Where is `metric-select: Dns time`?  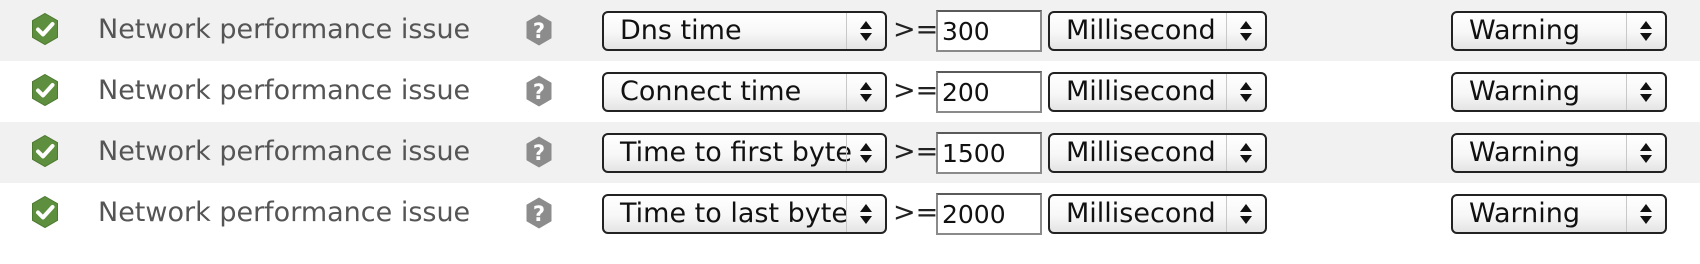 metric-select: Dns time is located at coordinates (744, 31).